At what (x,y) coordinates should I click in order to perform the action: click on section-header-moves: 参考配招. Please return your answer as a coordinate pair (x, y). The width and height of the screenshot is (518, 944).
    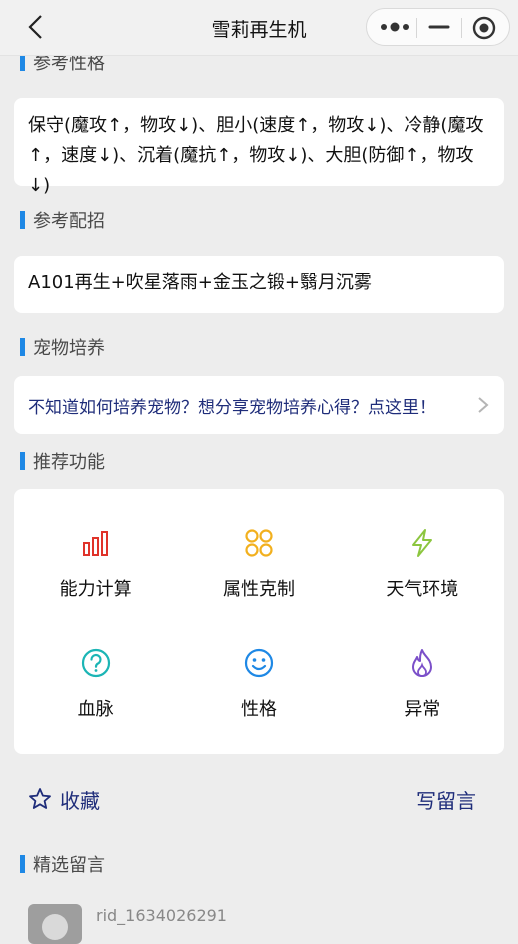
    Looking at the image, I should click on (62, 221).